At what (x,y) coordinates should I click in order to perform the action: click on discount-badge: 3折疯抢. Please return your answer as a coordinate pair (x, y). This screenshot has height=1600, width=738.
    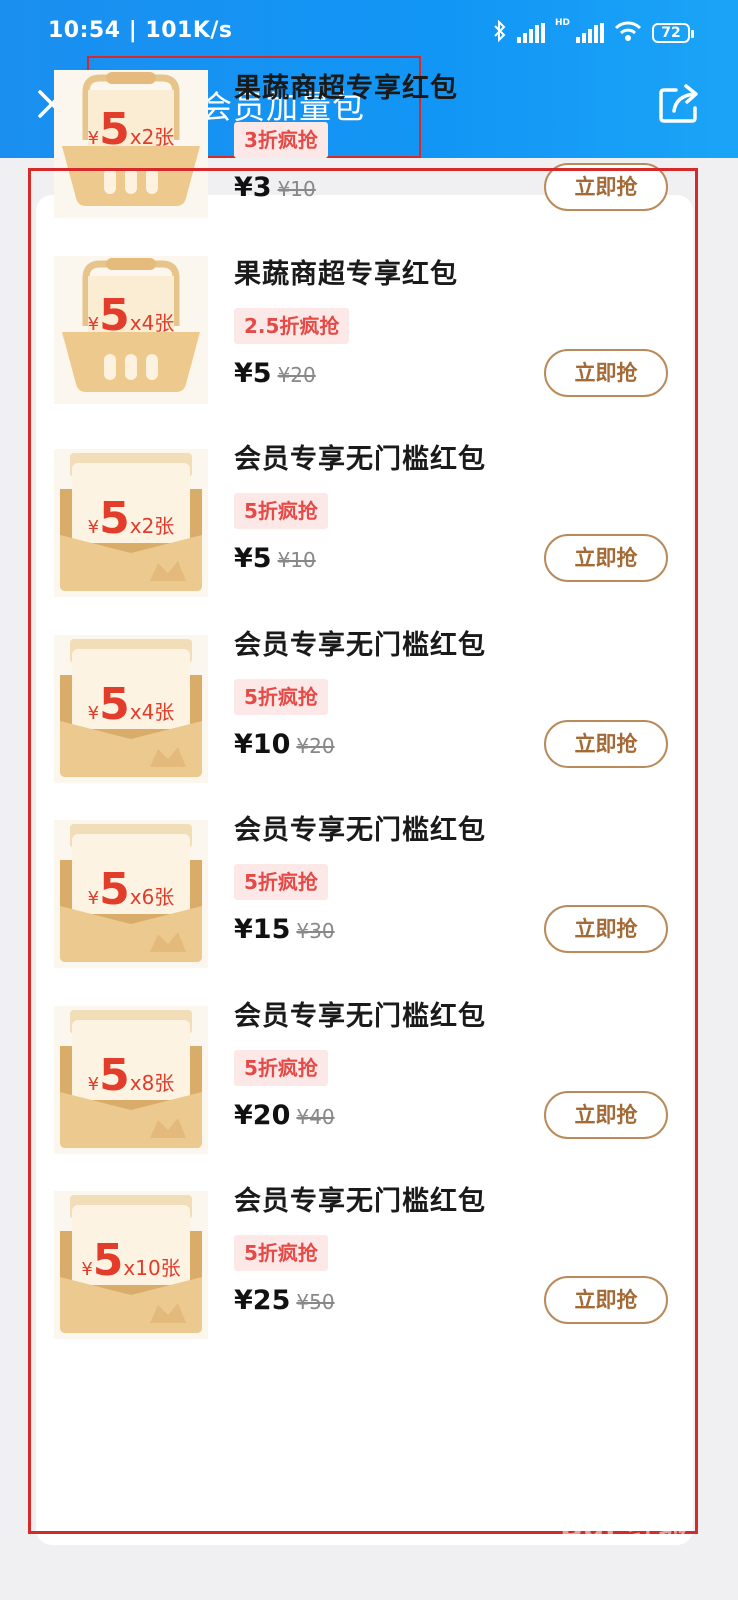
    Looking at the image, I should click on (281, 140).